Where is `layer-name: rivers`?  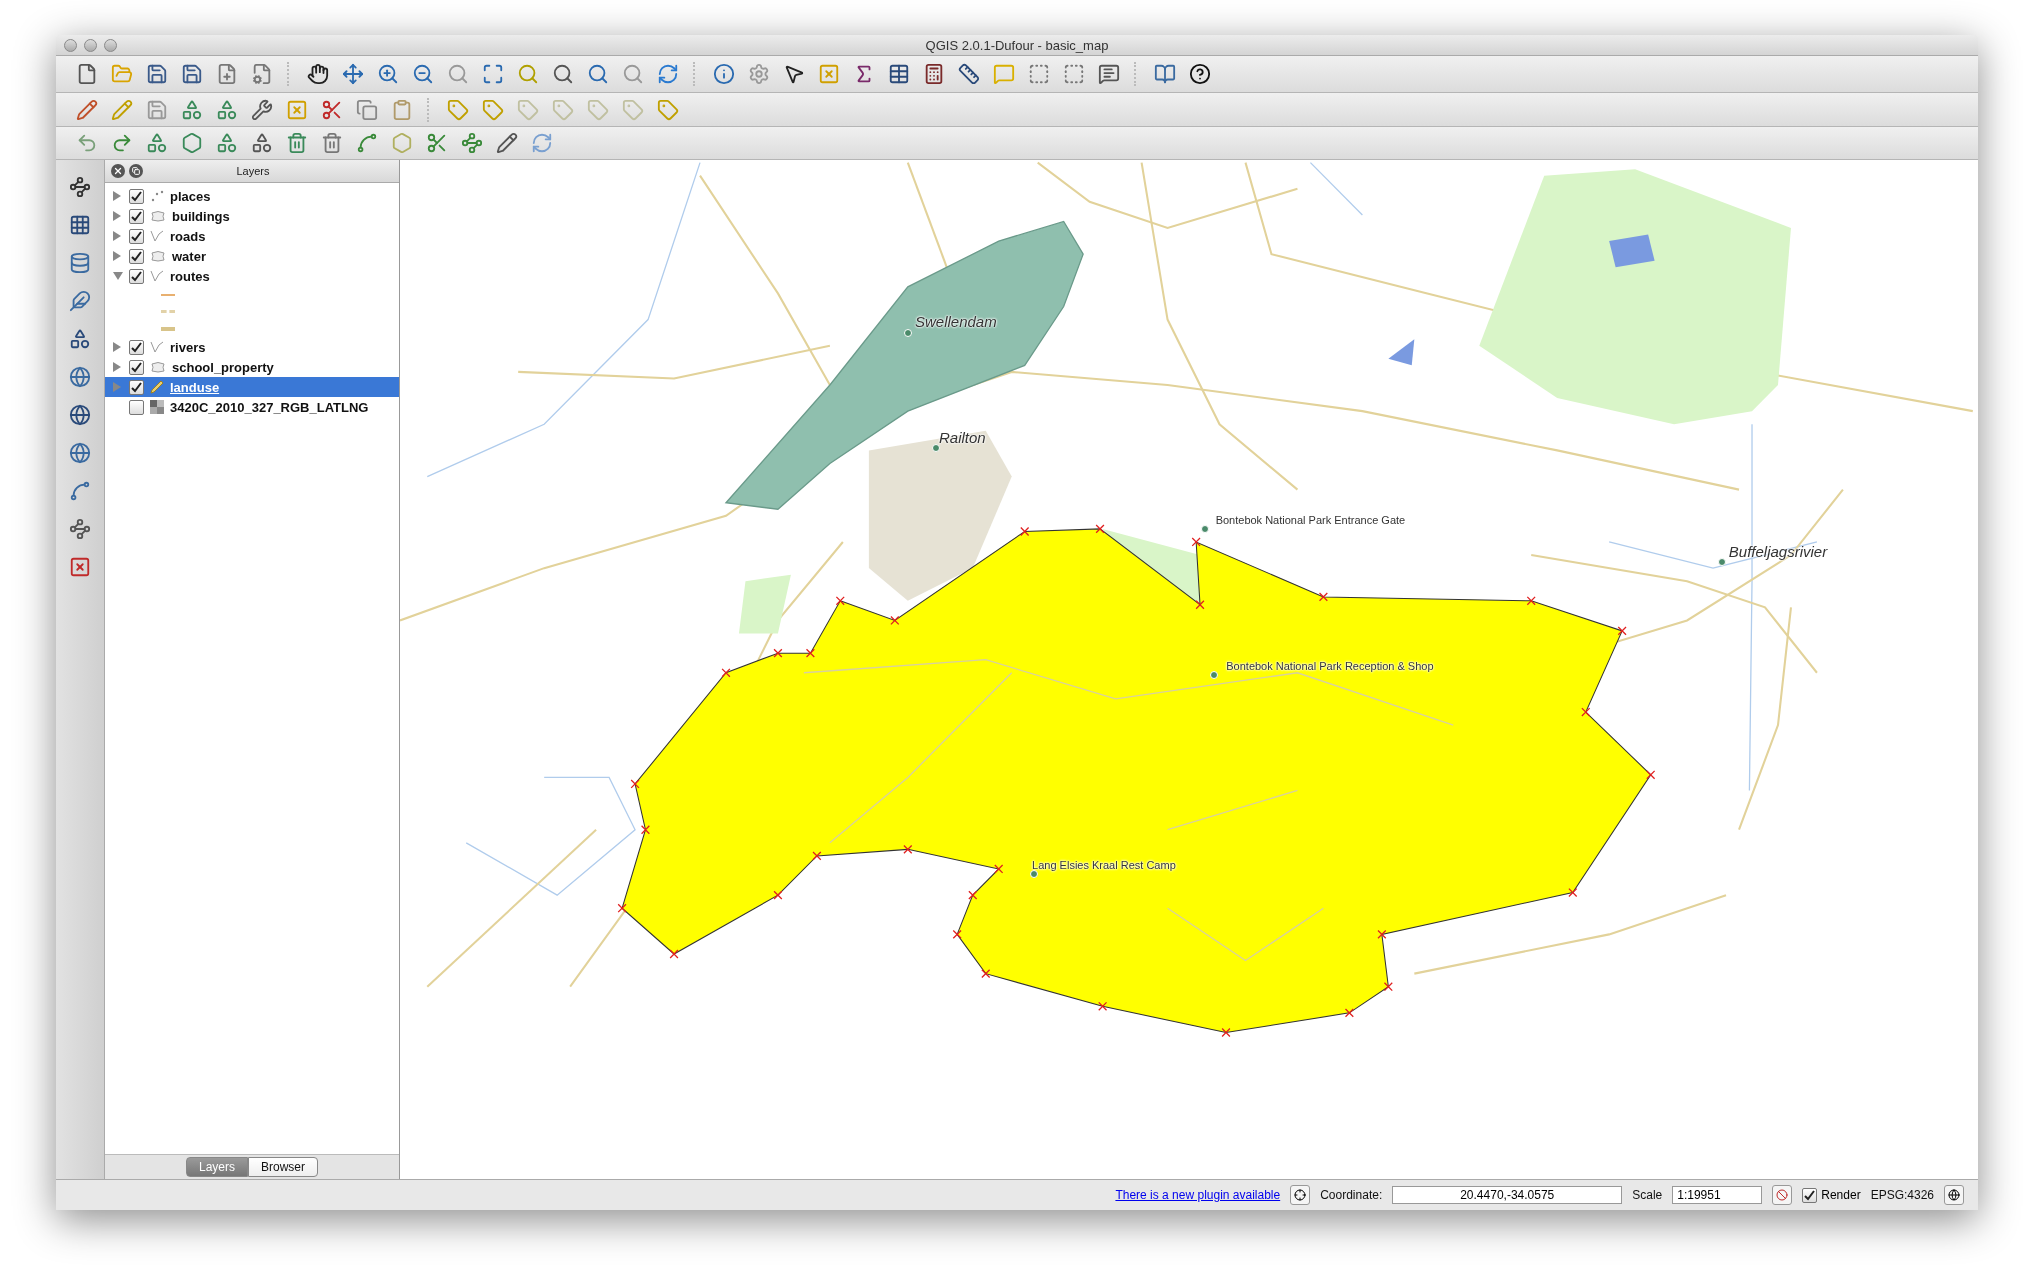
layer-name: rivers is located at coordinates (188, 347).